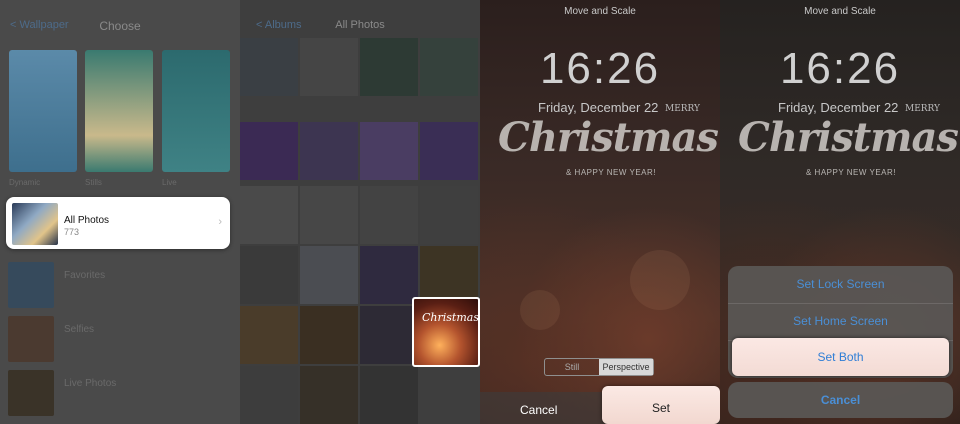 This screenshot has height=424, width=960. Describe the element at coordinates (87, 220) in the screenshot. I see `album-title: All Photos` at that location.